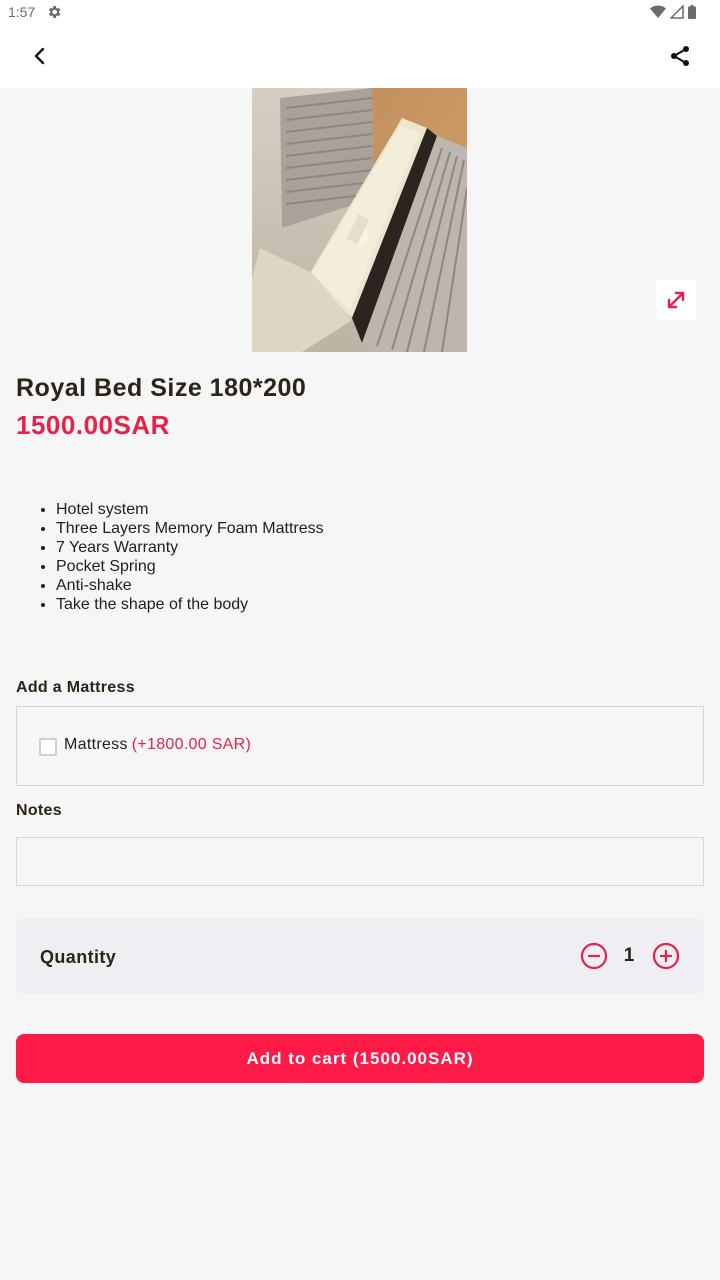  What do you see at coordinates (48, 747) in the screenshot?
I see `mattress-checkbox` at bounding box center [48, 747].